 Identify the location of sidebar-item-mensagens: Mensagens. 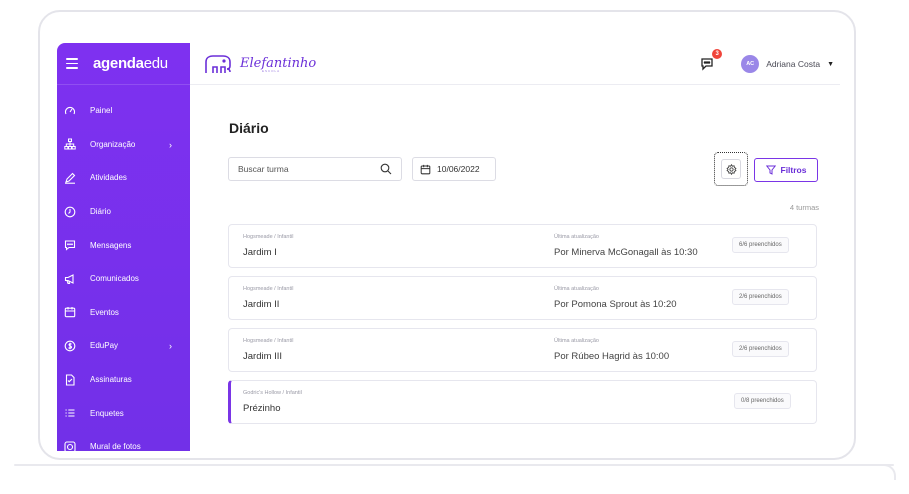
(123, 245).